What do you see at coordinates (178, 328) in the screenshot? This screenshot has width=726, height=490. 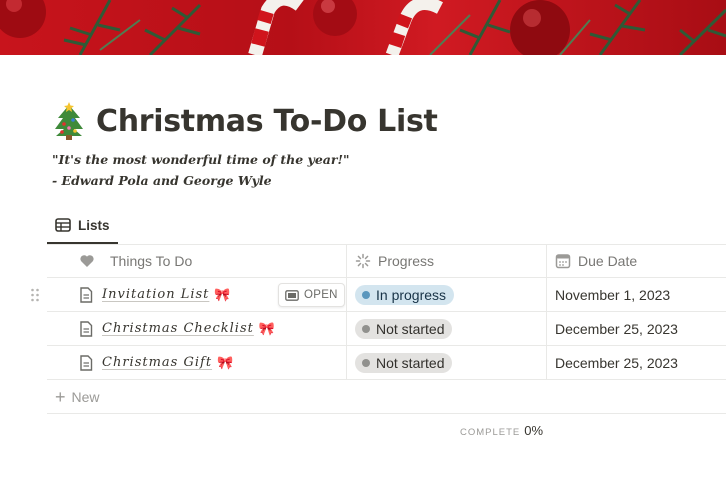 I see `row-title: Christmas Checklist` at bounding box center [178, 328].